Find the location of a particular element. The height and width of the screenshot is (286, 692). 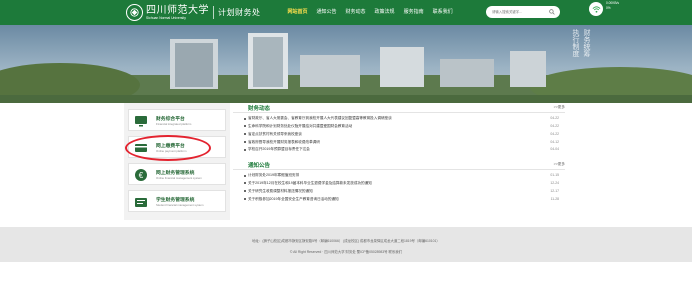

notice-date: 11-28 is located at coordinates (554, 198).